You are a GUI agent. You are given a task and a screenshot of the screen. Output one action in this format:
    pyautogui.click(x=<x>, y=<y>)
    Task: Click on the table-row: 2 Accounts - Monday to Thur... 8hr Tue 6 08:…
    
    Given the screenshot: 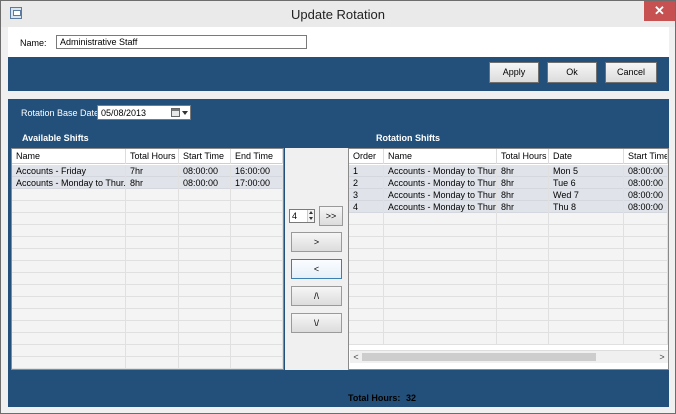 What is the action you would take?
    pyautogui.click(x=508, y=183)
    